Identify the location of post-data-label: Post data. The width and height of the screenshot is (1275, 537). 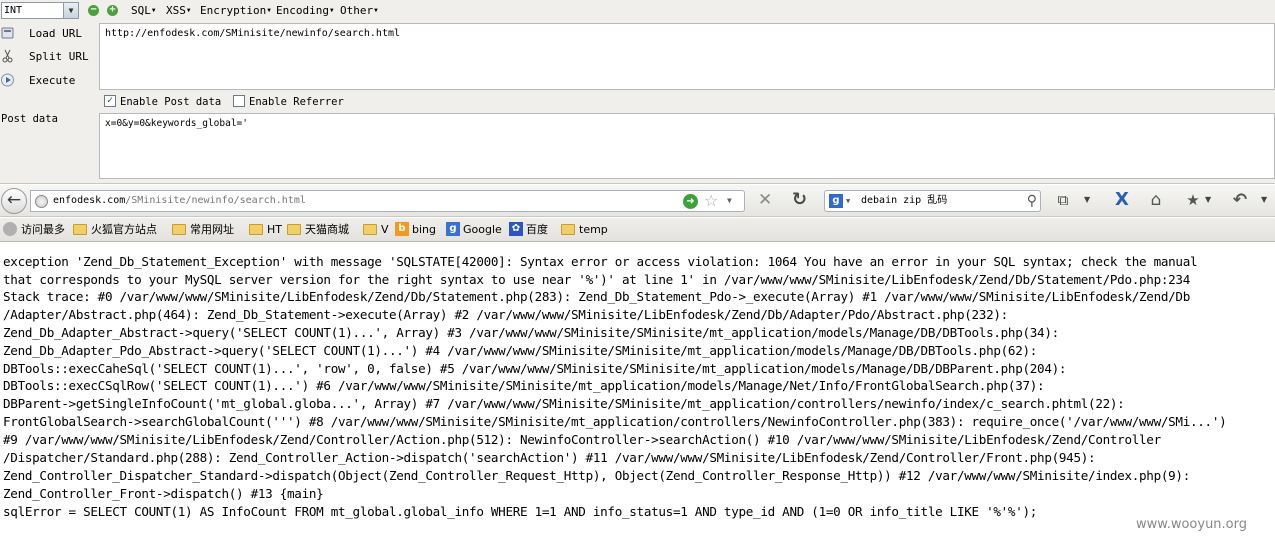
(29, 119).